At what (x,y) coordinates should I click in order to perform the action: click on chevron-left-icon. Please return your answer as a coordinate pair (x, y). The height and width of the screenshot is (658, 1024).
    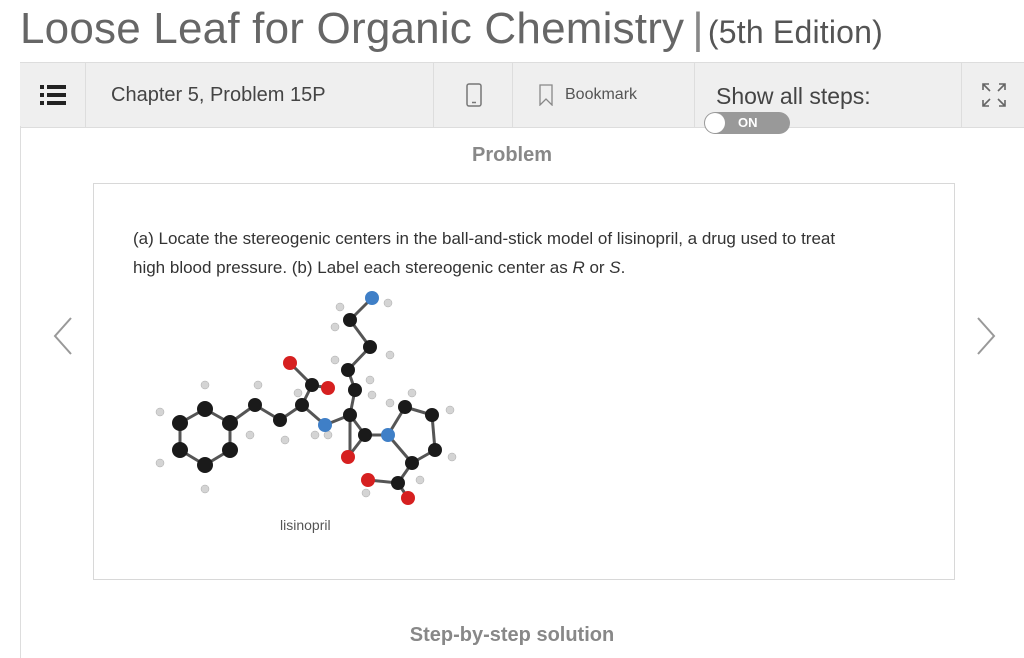
    Looking at the image, I should click on (63, 336).